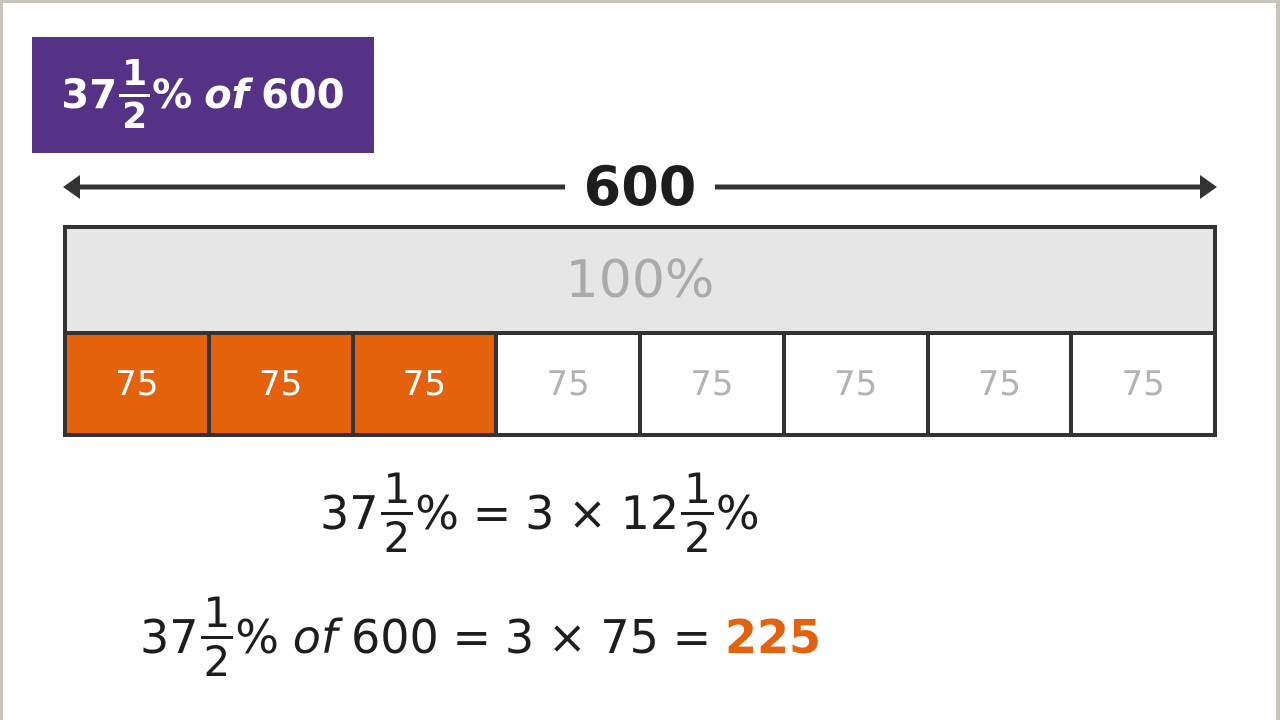 Image resolution: width=1280 pixels, height=720 pixels. I want to click on eq1-lhs-denominator: 2, so click(397, 537).